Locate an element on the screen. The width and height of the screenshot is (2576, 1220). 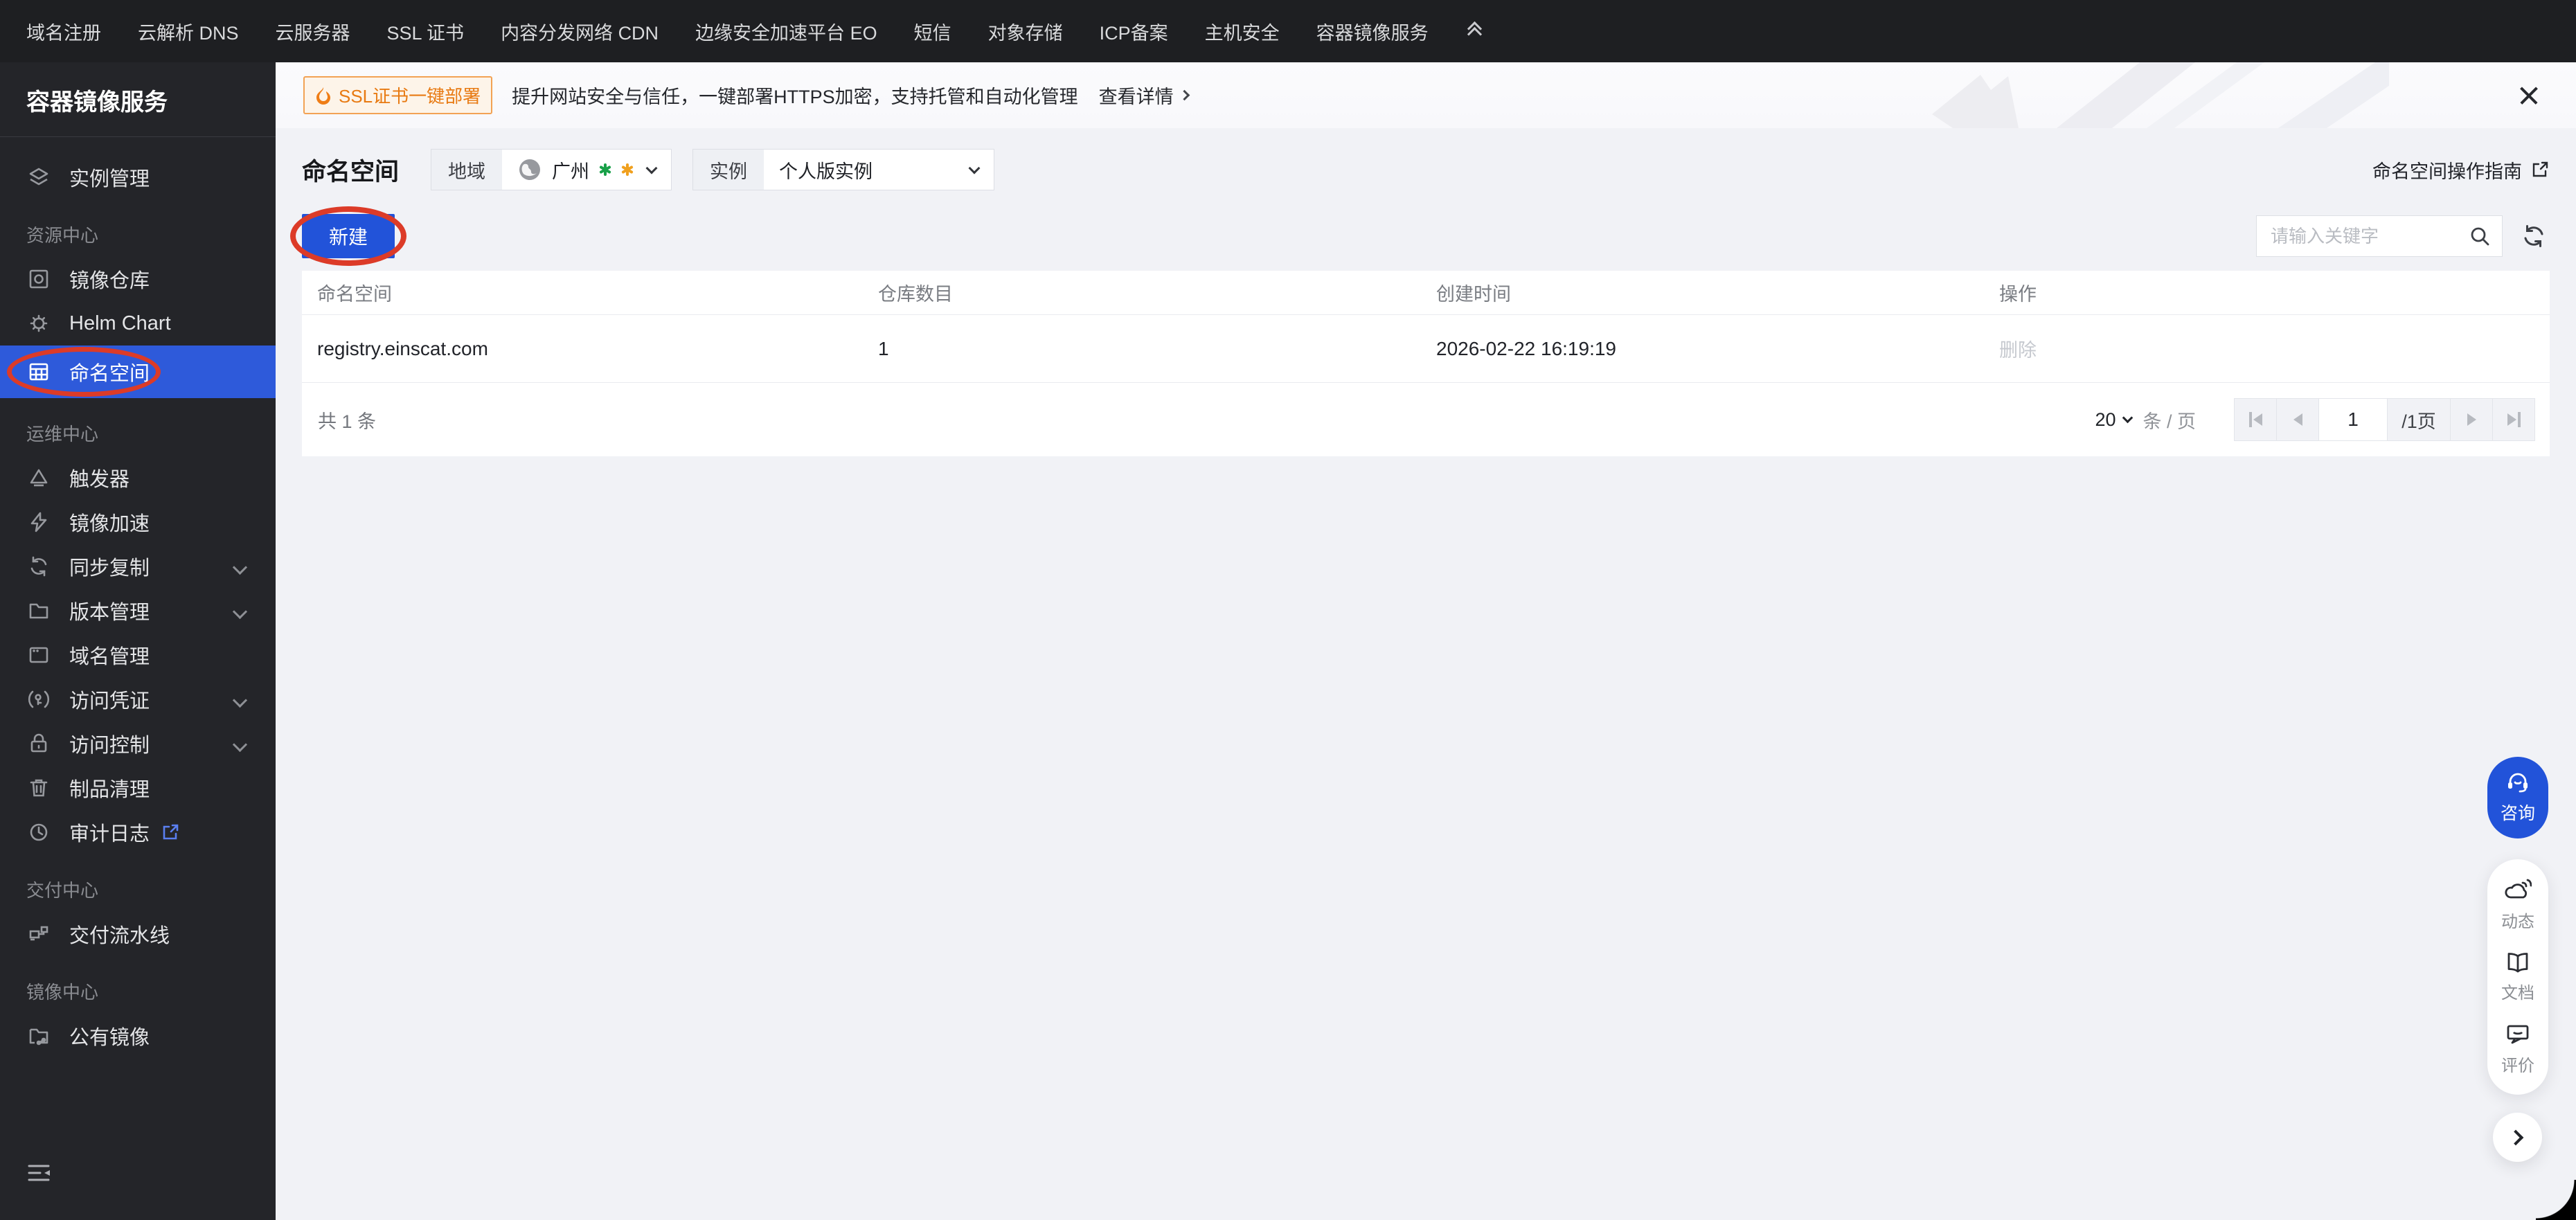
sidebar-item-accel: 镜像加速 is located at coordinates (138, 522).